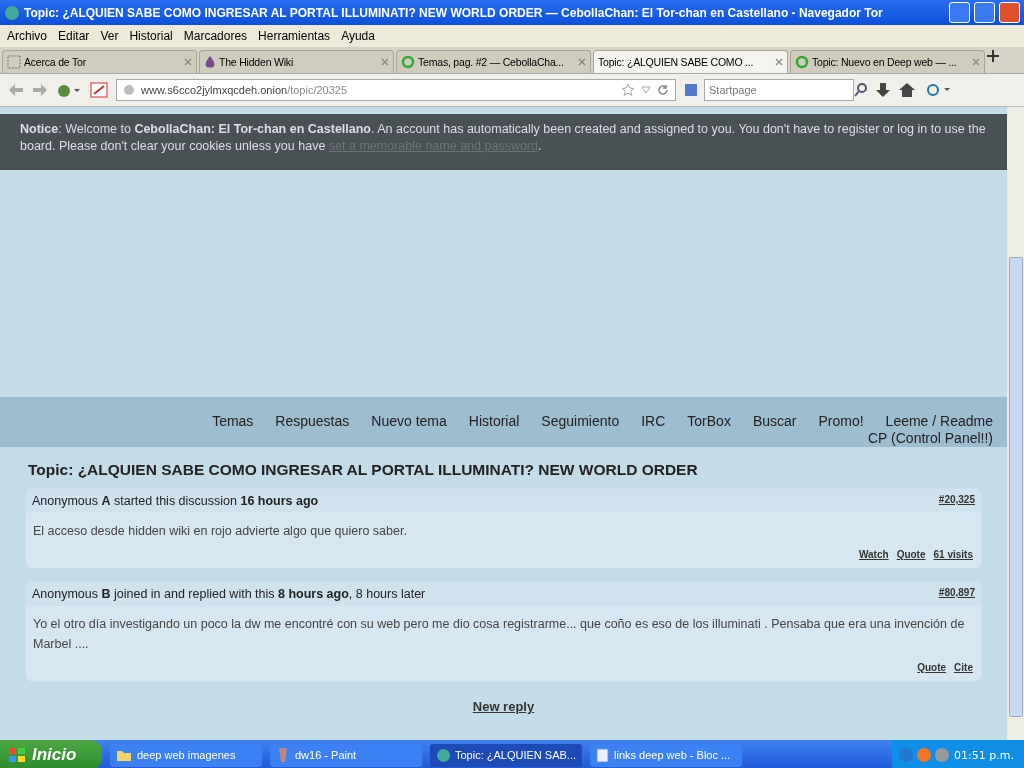  I want to click on restore-button, so click(984, 12).